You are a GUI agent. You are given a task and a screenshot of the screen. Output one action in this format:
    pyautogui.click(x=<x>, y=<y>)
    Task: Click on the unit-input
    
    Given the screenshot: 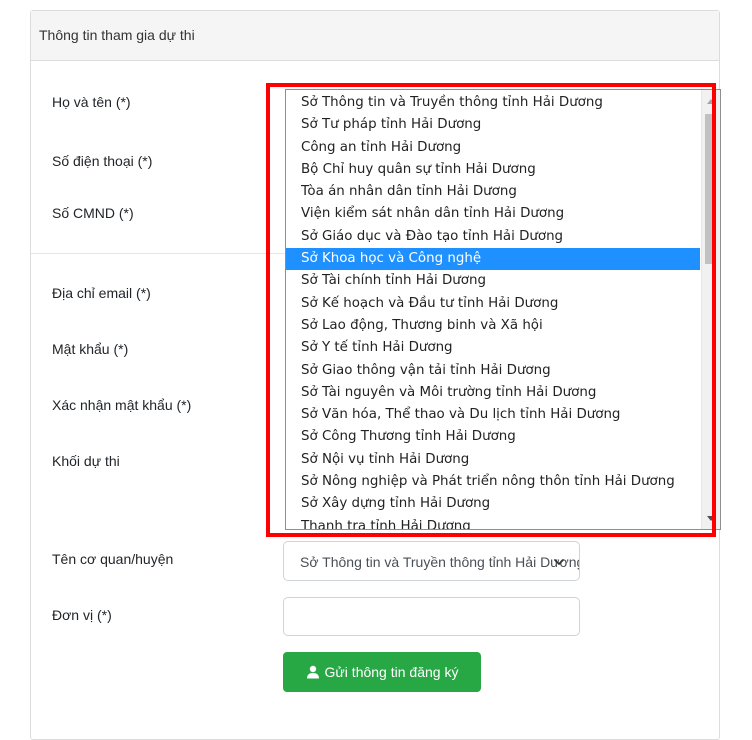 What is the action you would take?
    pyautogui.click(x=431, y=616)
    